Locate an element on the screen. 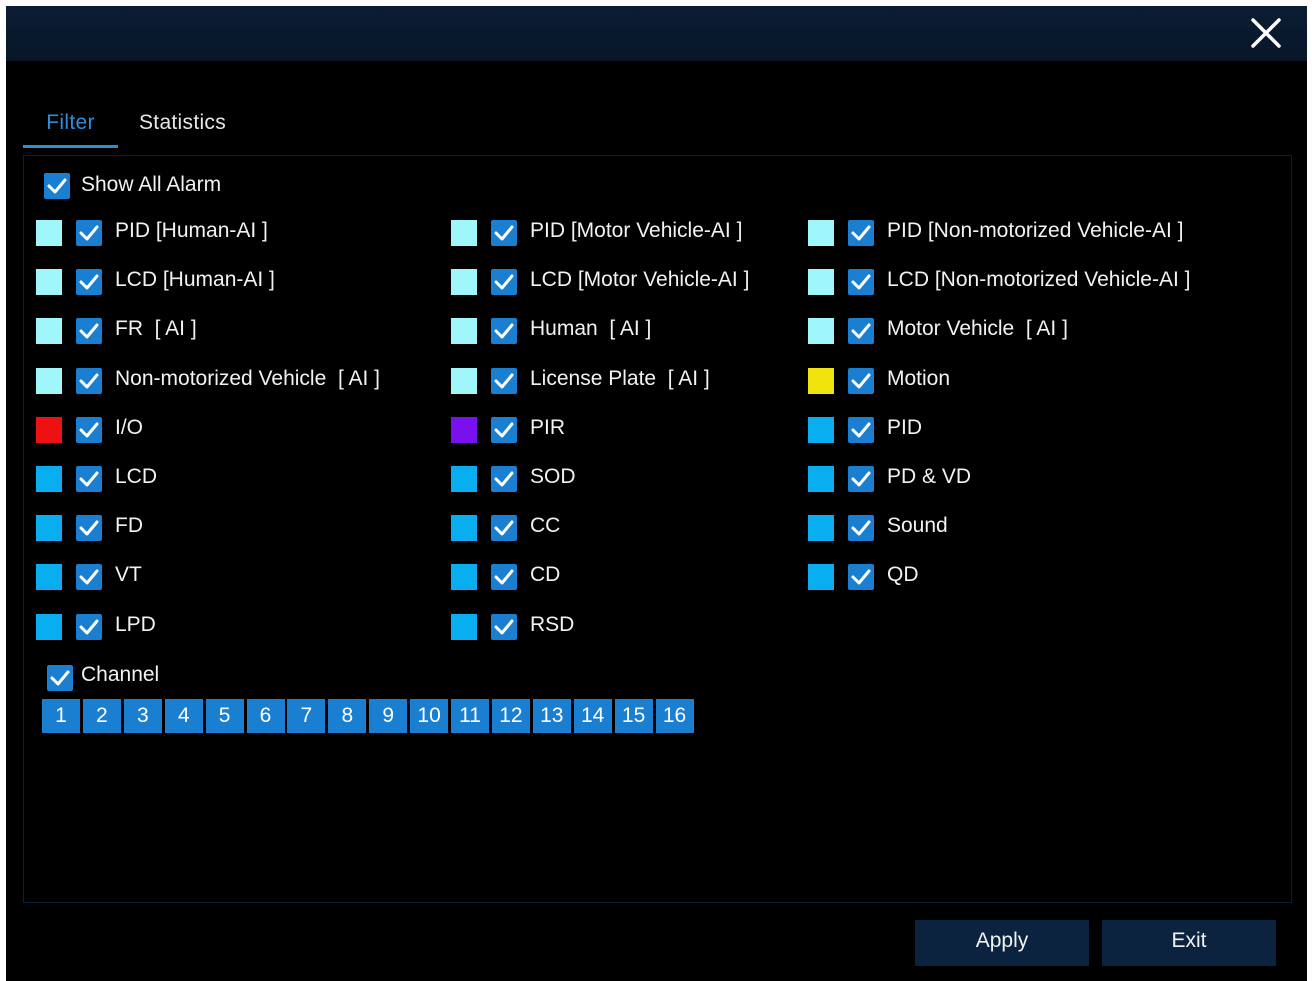 The height and width of the screenshot is (981, 1312). alarm-type-label: PD & VD is located at coordinates (929, 476).